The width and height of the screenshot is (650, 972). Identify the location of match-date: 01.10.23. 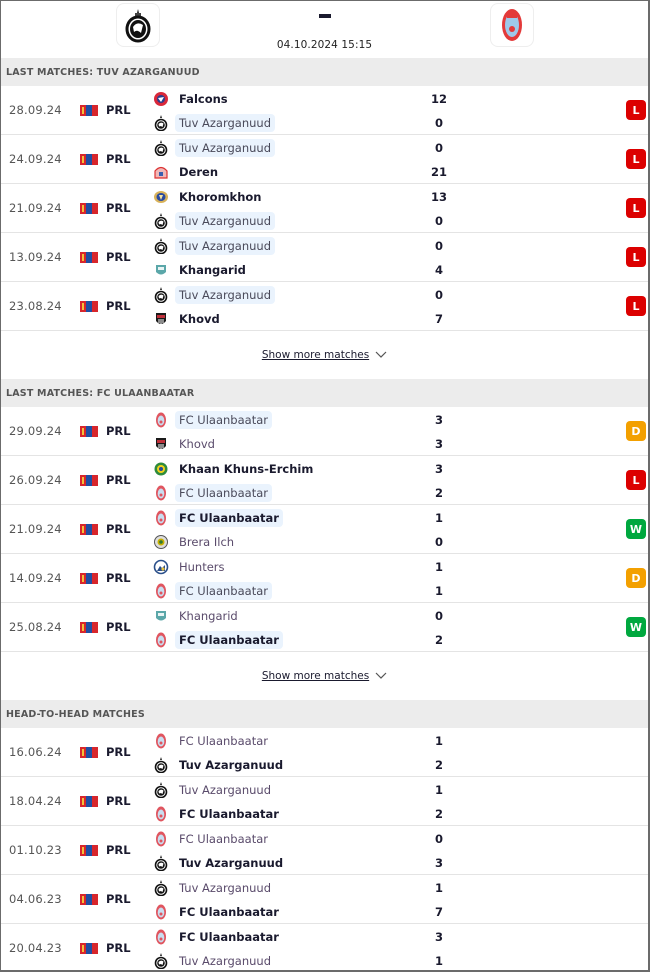
(35, 850).